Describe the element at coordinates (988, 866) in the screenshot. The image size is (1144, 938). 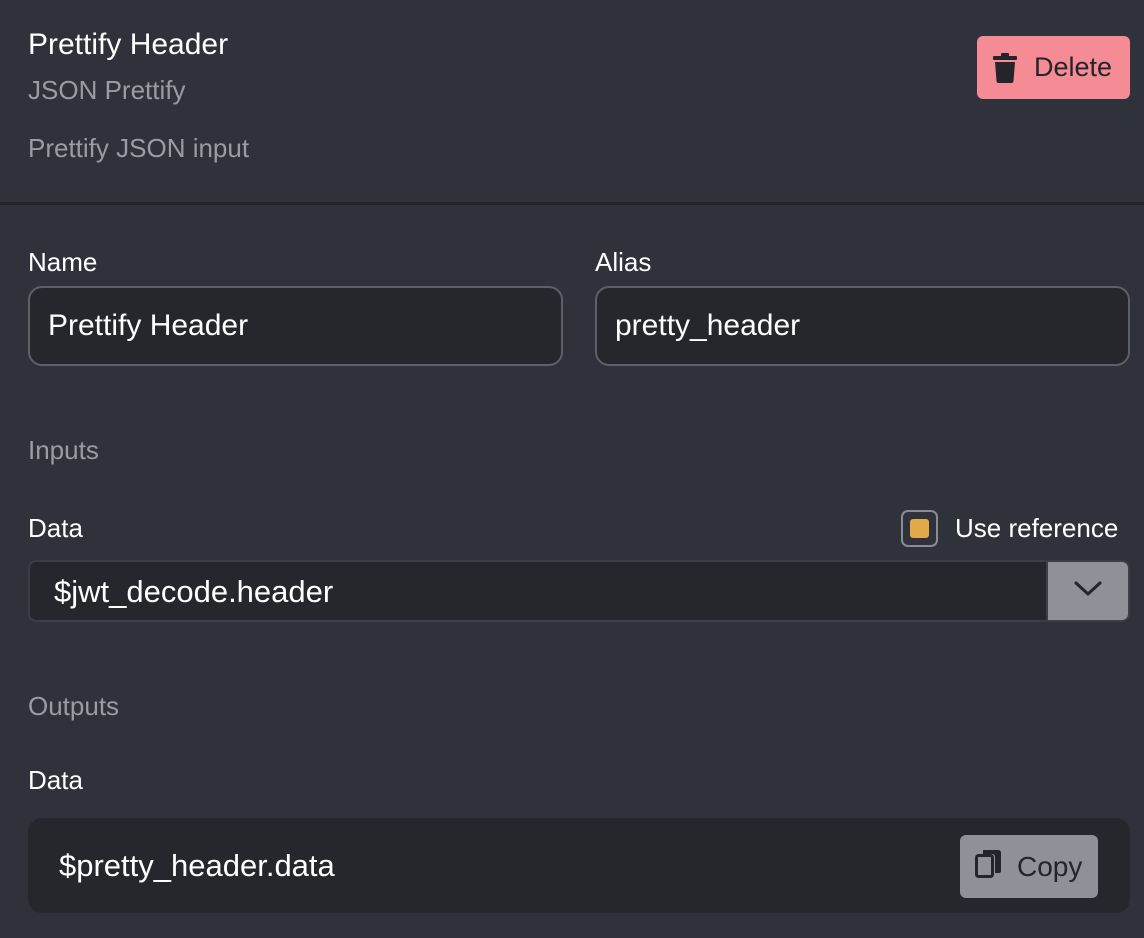
I see `copy-icon` at that location.